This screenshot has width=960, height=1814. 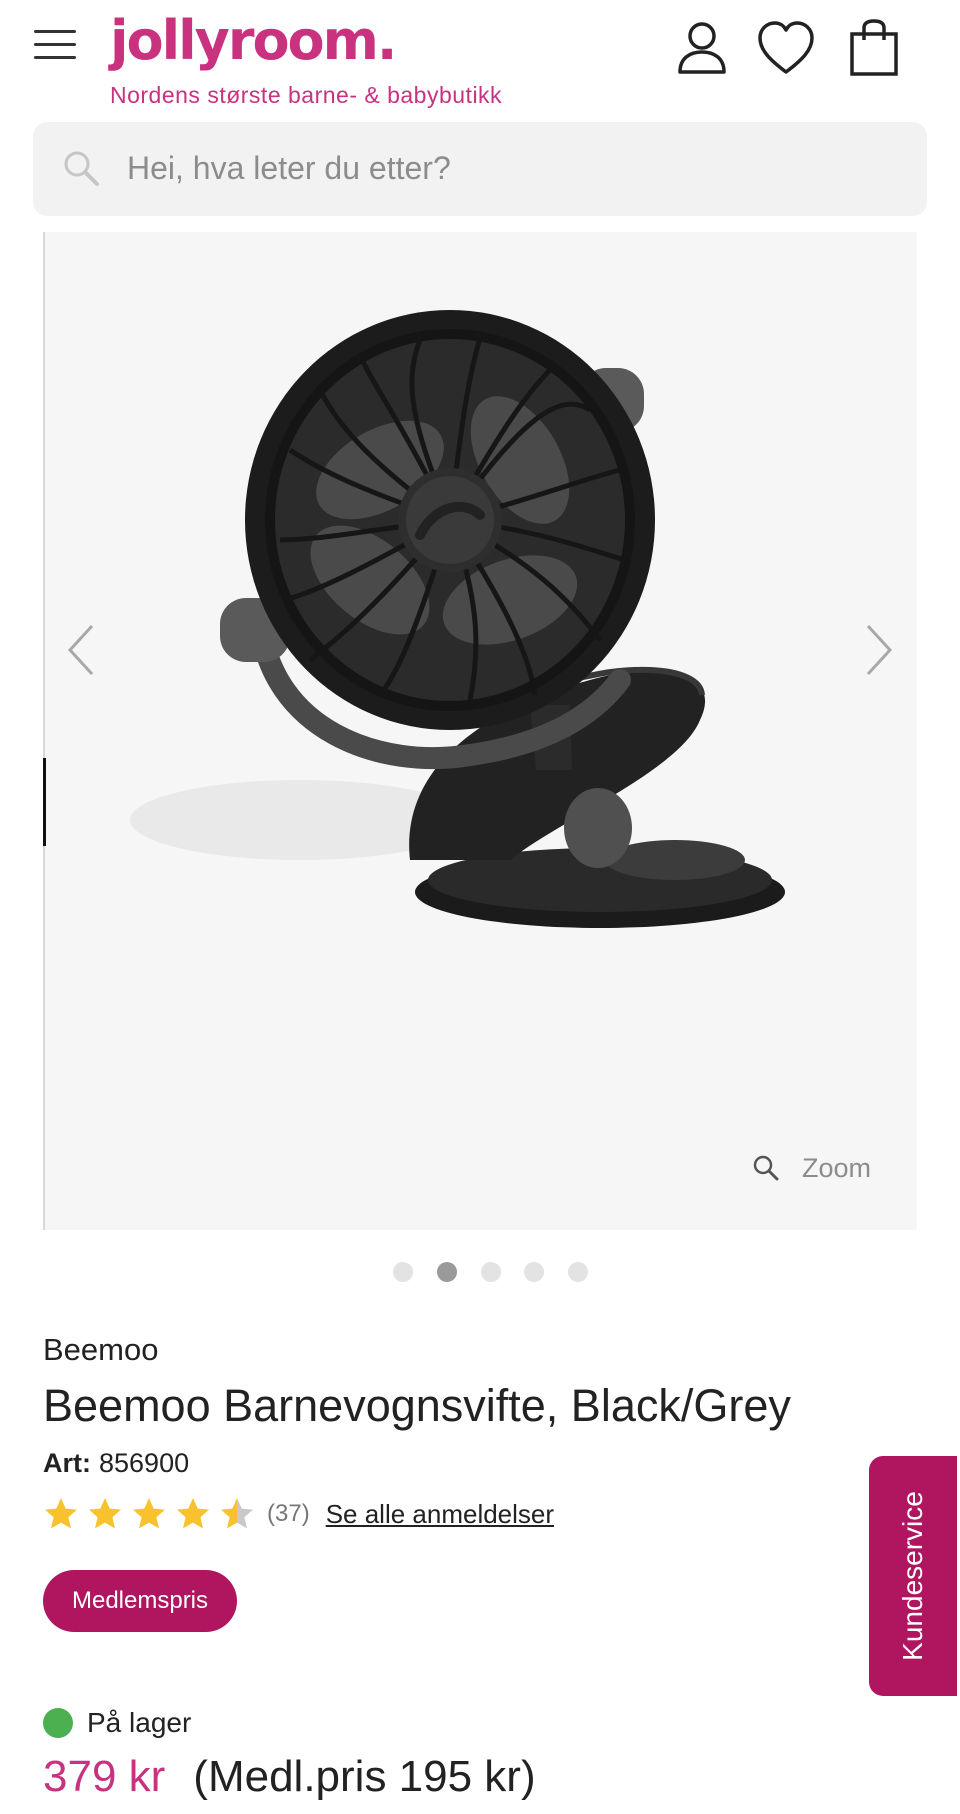 I want to click on gallery-prev-button, so click(x=82, y=650).